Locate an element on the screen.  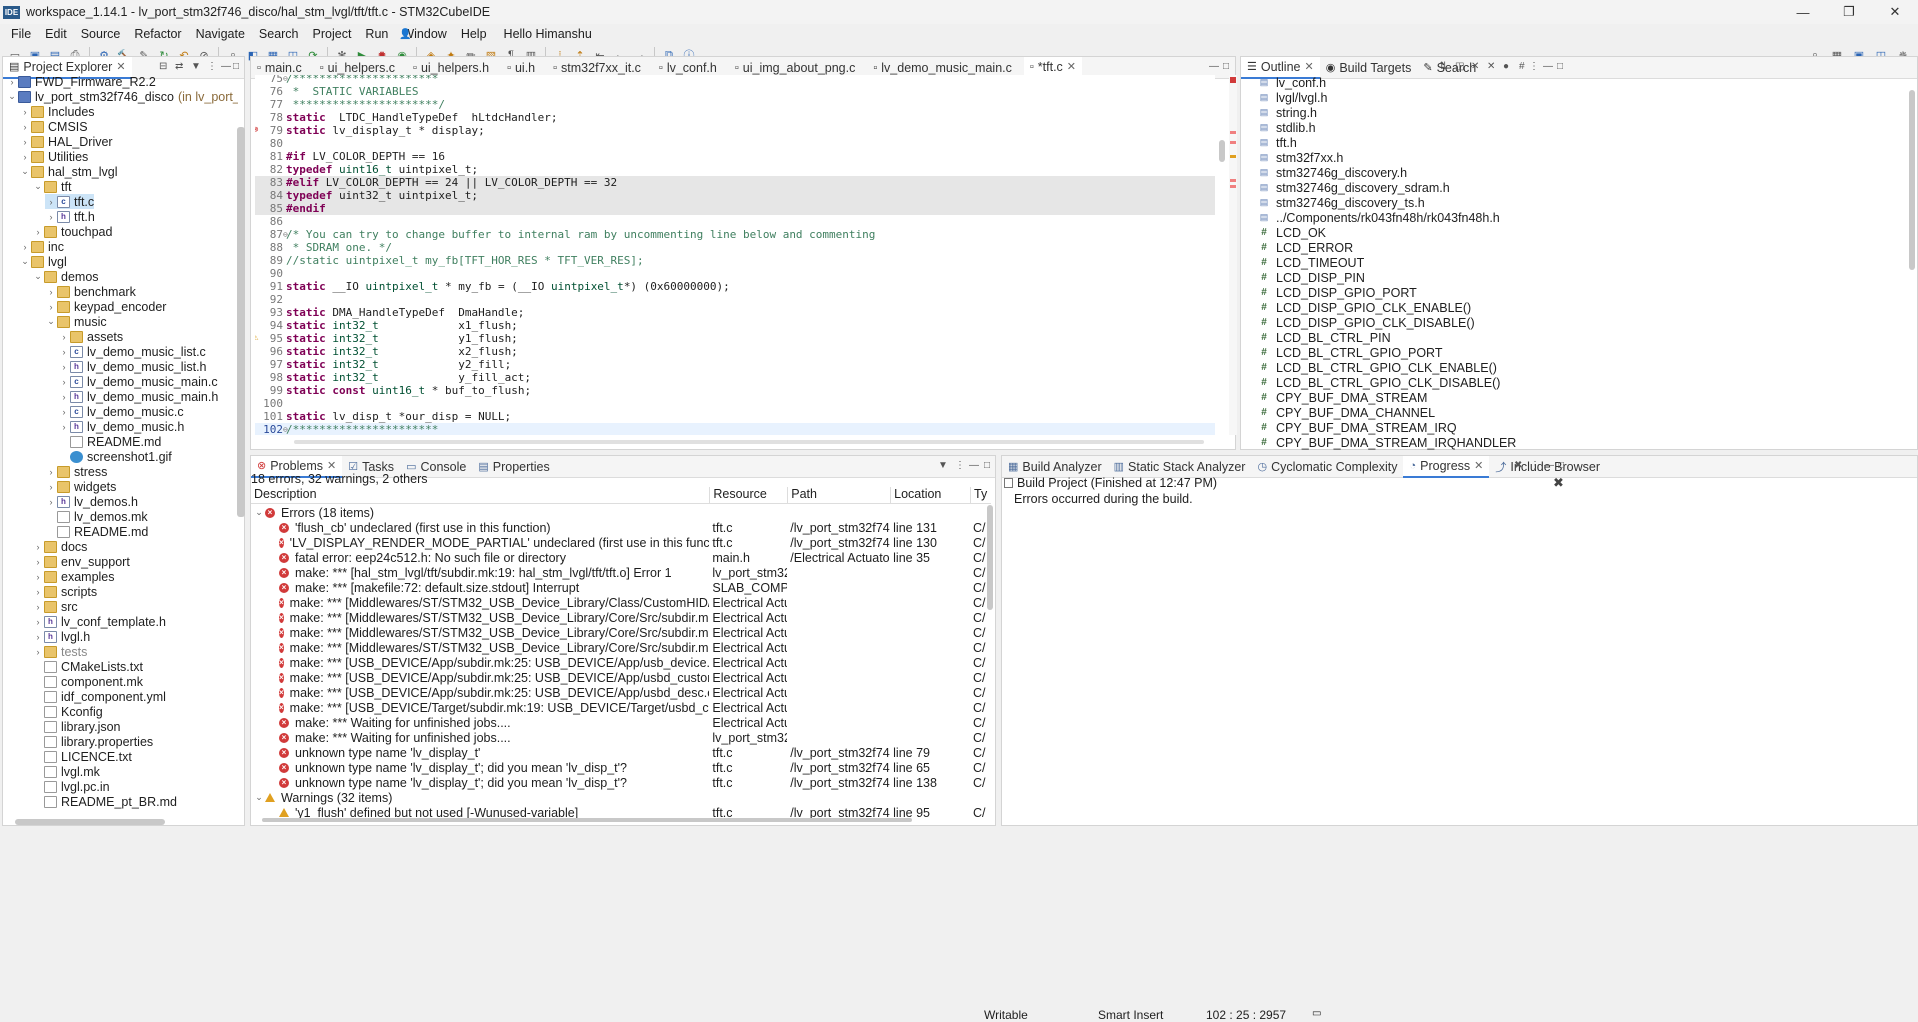
tree-item: Kconfig is located at coordinates (67, 711).